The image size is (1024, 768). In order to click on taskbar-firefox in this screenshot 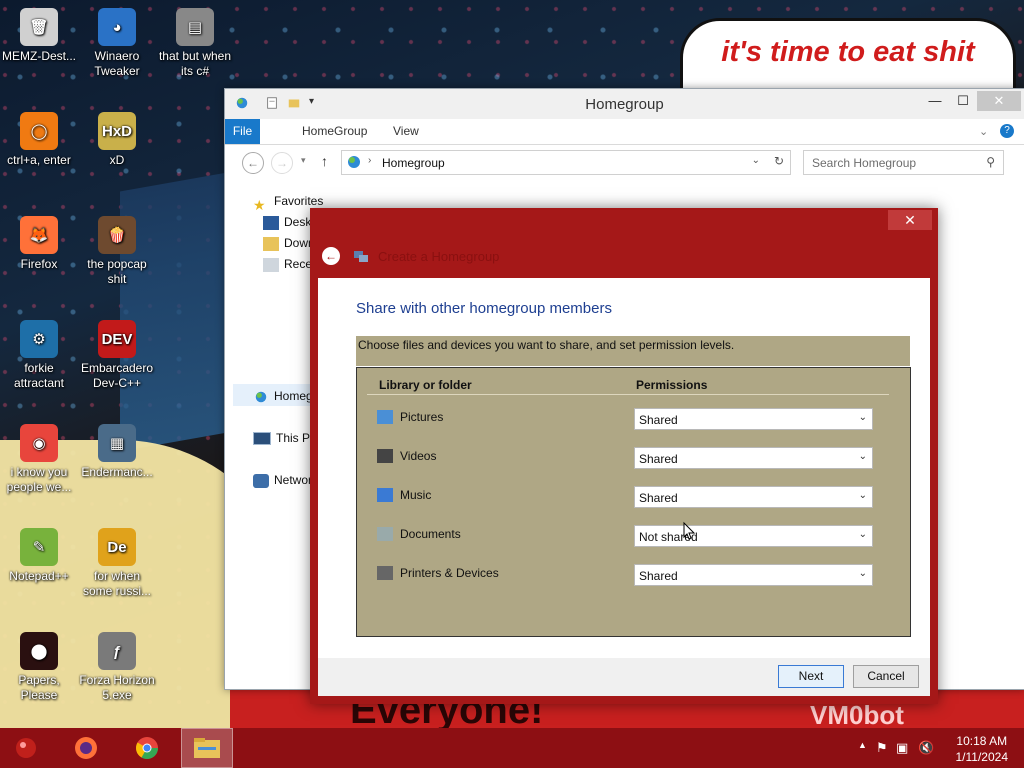, I will do `click(86, 748)`.